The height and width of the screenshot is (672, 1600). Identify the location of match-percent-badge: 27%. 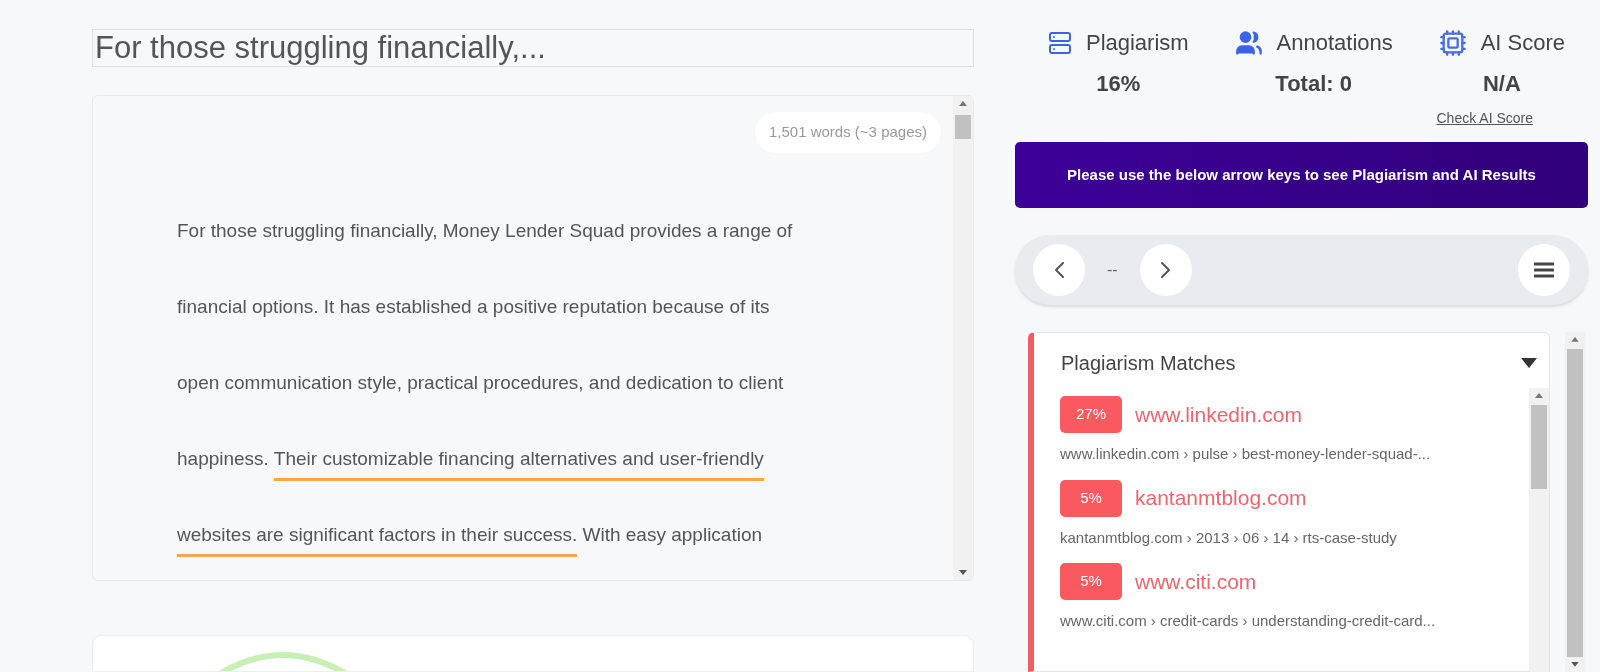
(1091, 414).